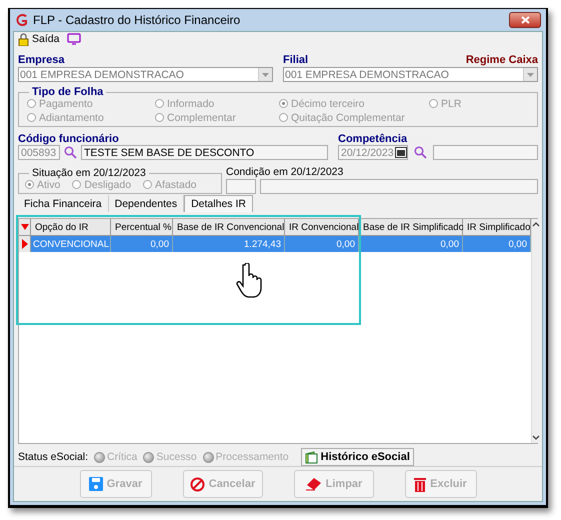  Describe the element at coordinates (295, 60) in the screenshot. I see `field-label: Filial` at that location.